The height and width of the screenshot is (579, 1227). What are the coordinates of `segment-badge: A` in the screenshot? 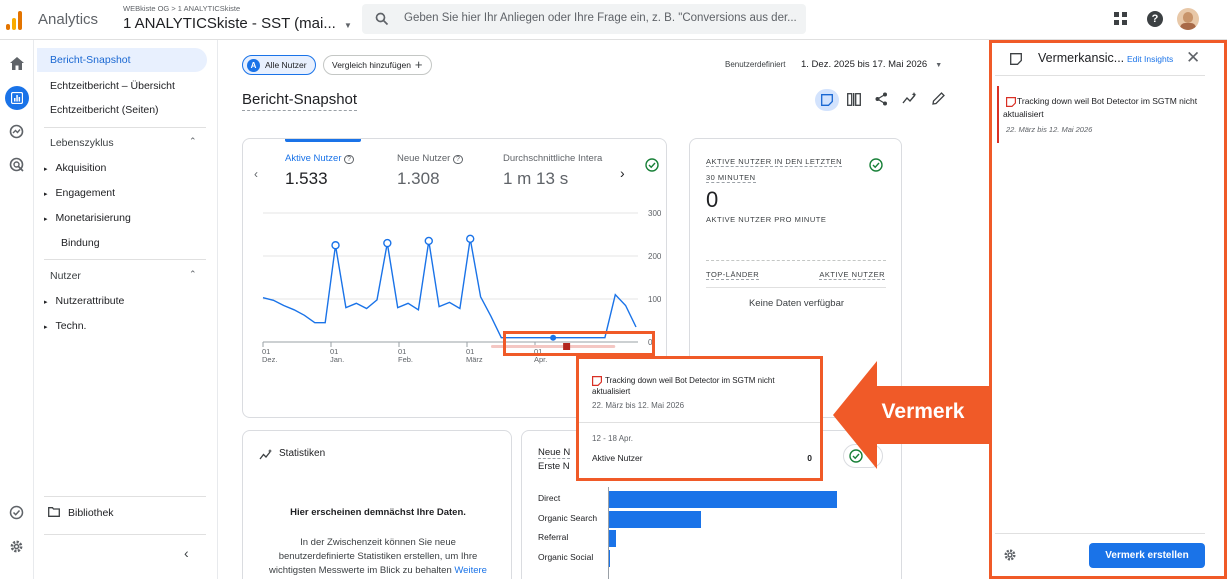 It's located at (253, 65).